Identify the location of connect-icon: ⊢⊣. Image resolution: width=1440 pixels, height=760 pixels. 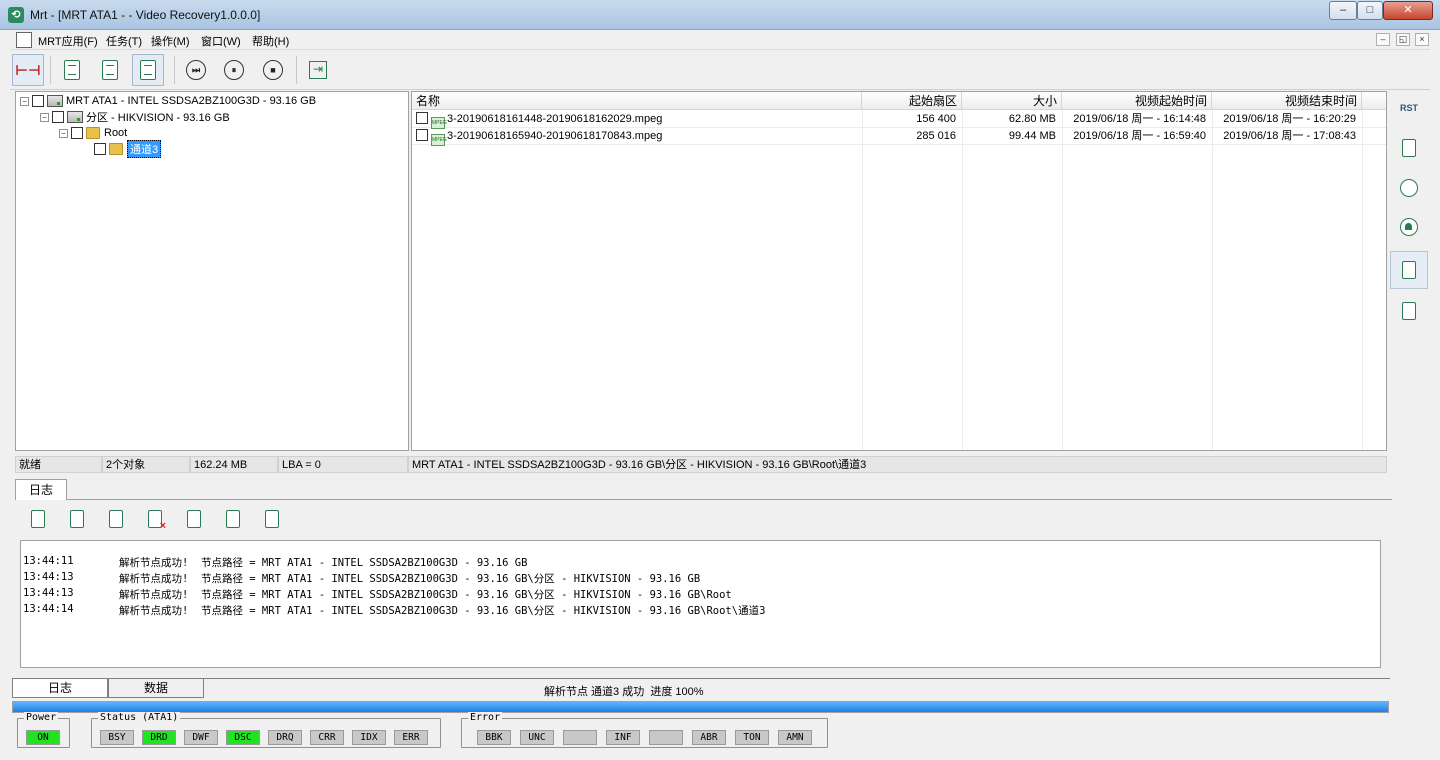
(28, 69).